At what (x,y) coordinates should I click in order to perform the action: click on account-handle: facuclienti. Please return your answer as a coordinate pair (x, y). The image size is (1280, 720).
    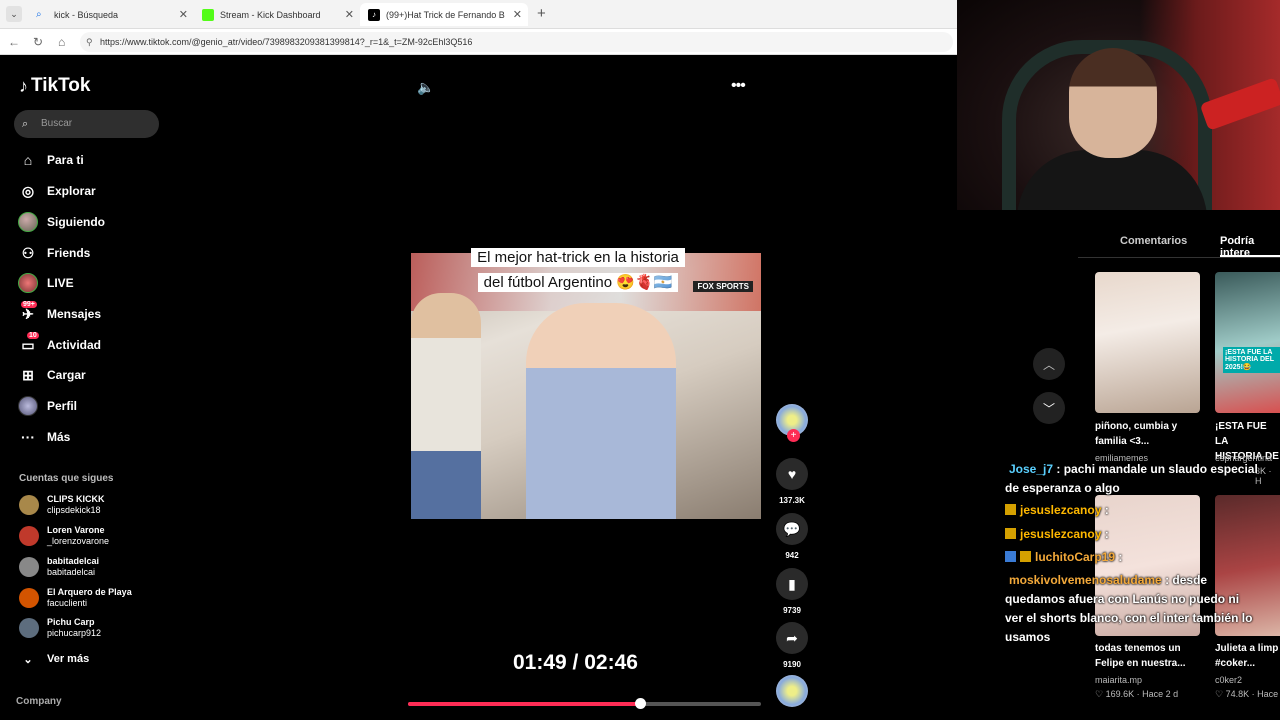
    Looking at the image, I should click on (67, 603).